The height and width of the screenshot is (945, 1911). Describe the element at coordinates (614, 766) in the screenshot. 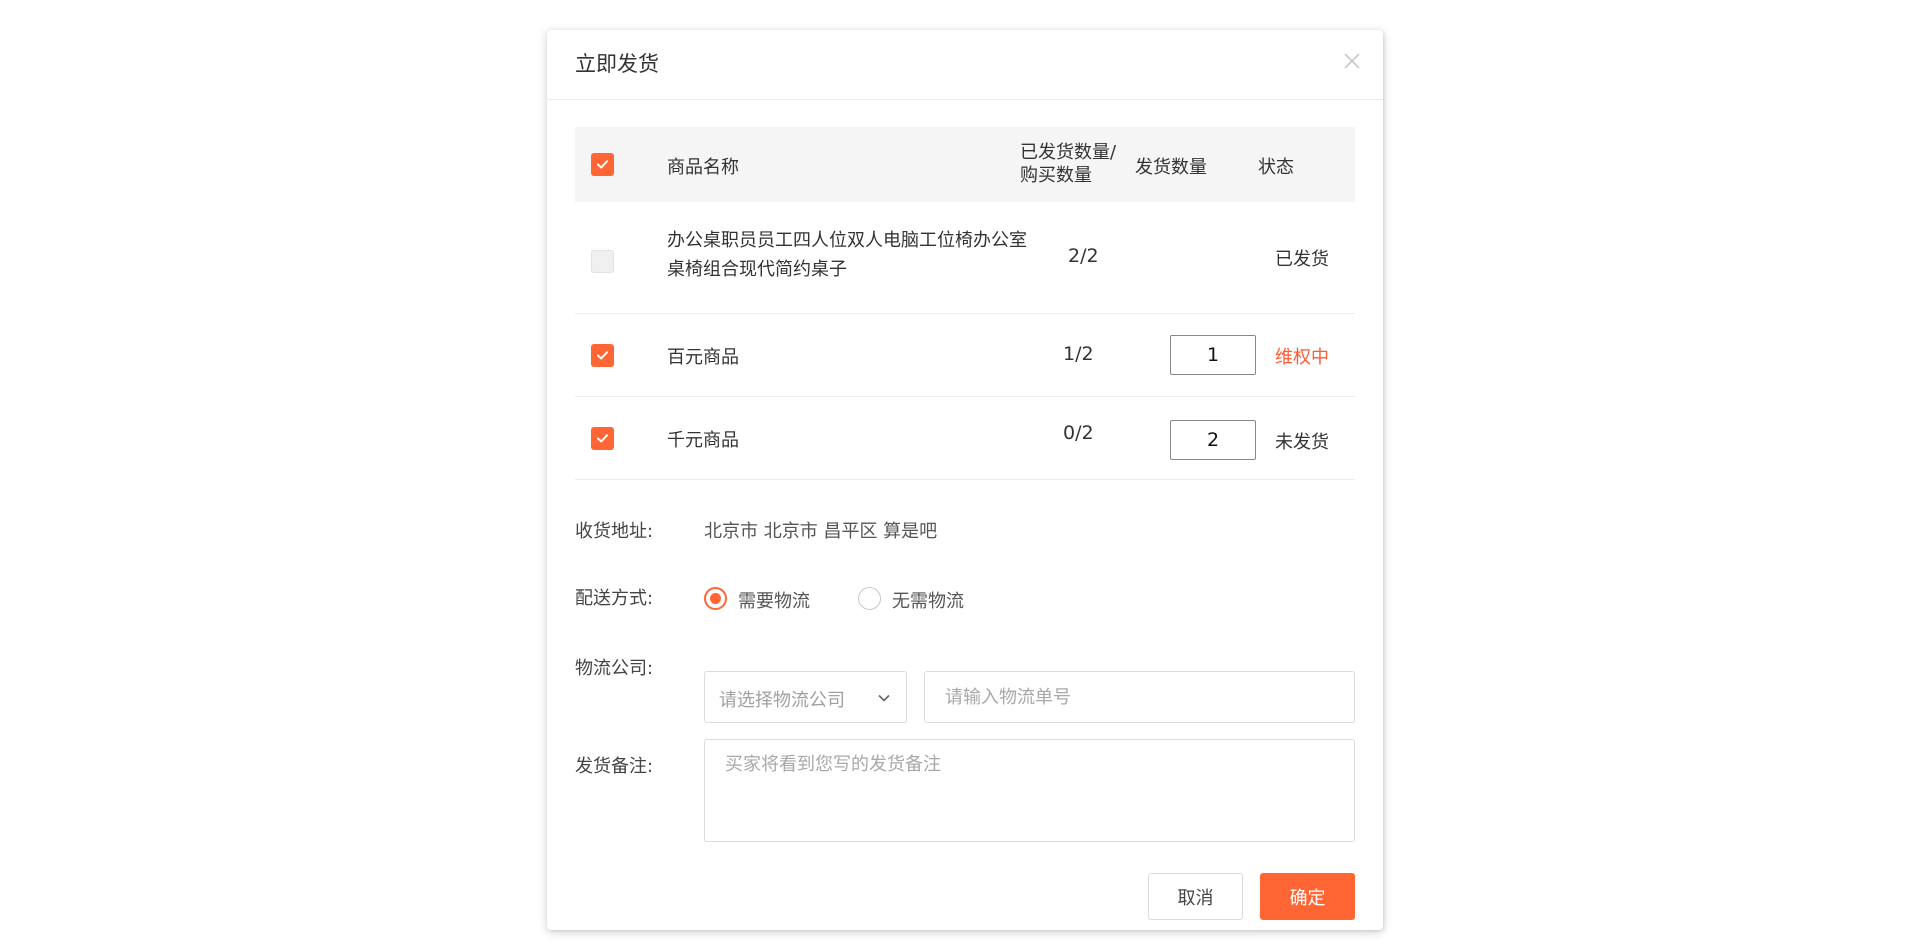

I see `remark-label: 发货备注:` at that location.